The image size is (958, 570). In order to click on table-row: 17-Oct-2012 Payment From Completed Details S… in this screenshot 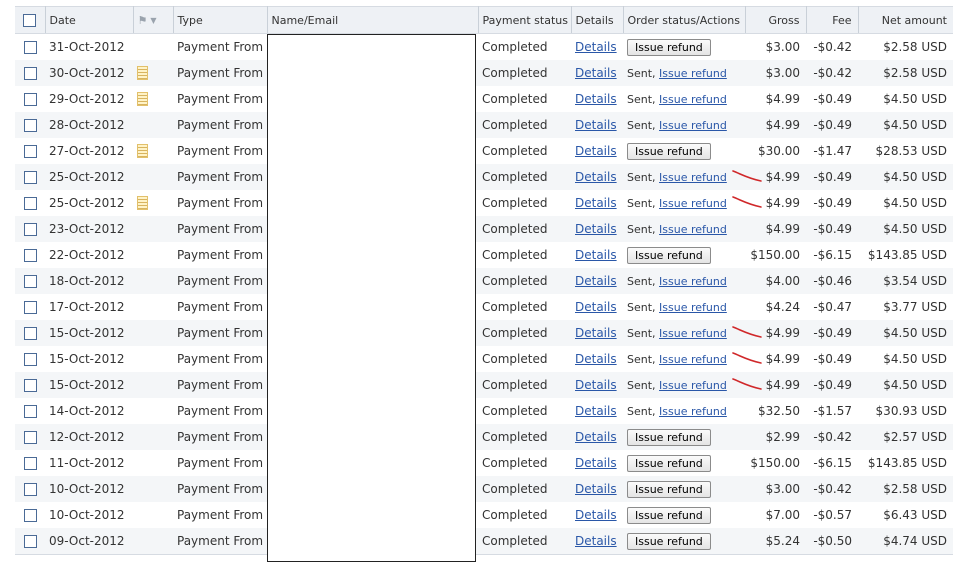, I will do `click(484, 307)`.